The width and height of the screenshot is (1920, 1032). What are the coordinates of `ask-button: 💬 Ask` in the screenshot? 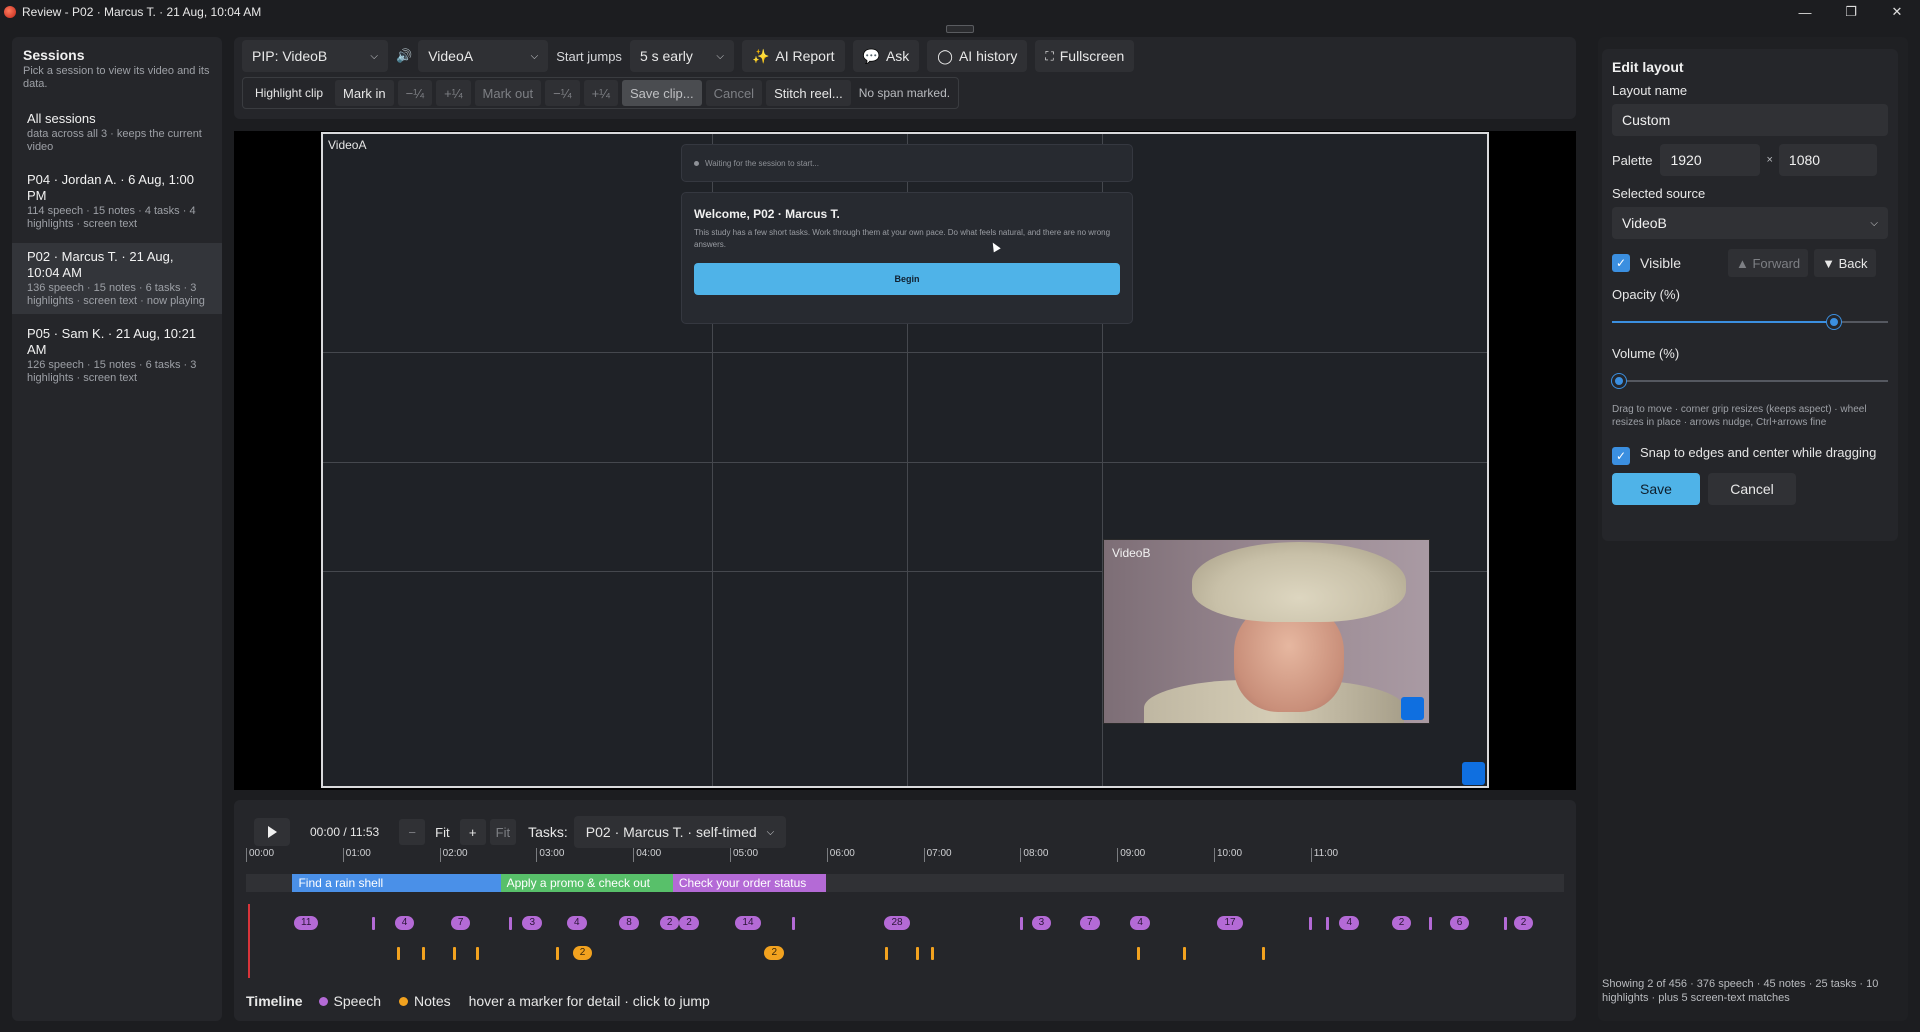 It's located at (886, 56).